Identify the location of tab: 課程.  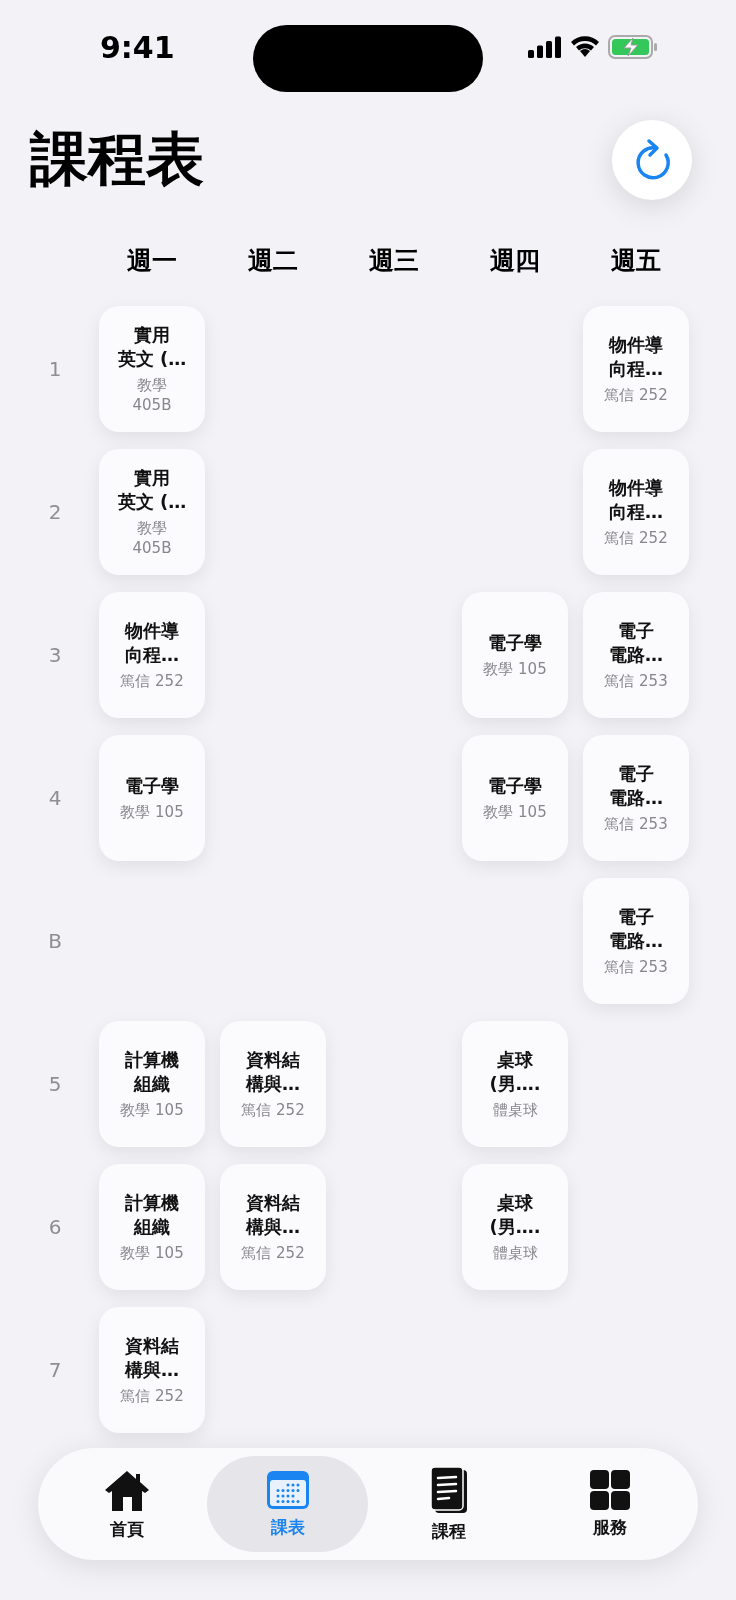
(448, 1504).